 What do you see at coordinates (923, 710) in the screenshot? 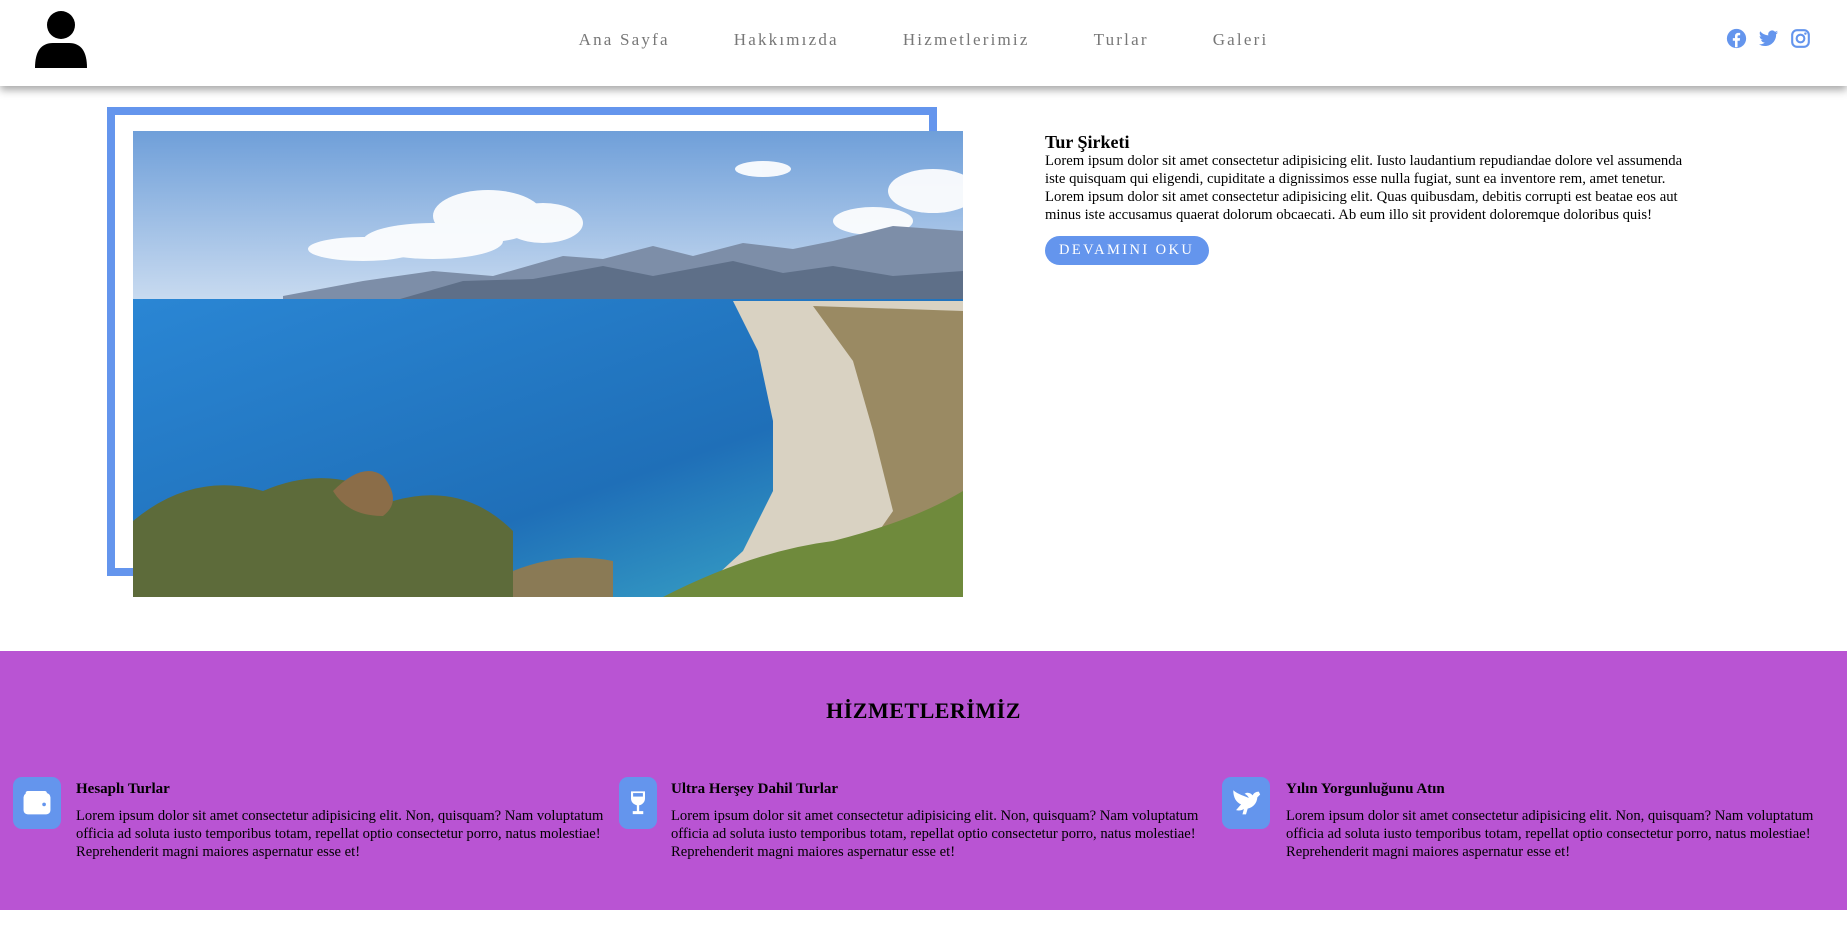
I see `services-title: HİZMETLERİMİZ` at bounding box center [923, 710].